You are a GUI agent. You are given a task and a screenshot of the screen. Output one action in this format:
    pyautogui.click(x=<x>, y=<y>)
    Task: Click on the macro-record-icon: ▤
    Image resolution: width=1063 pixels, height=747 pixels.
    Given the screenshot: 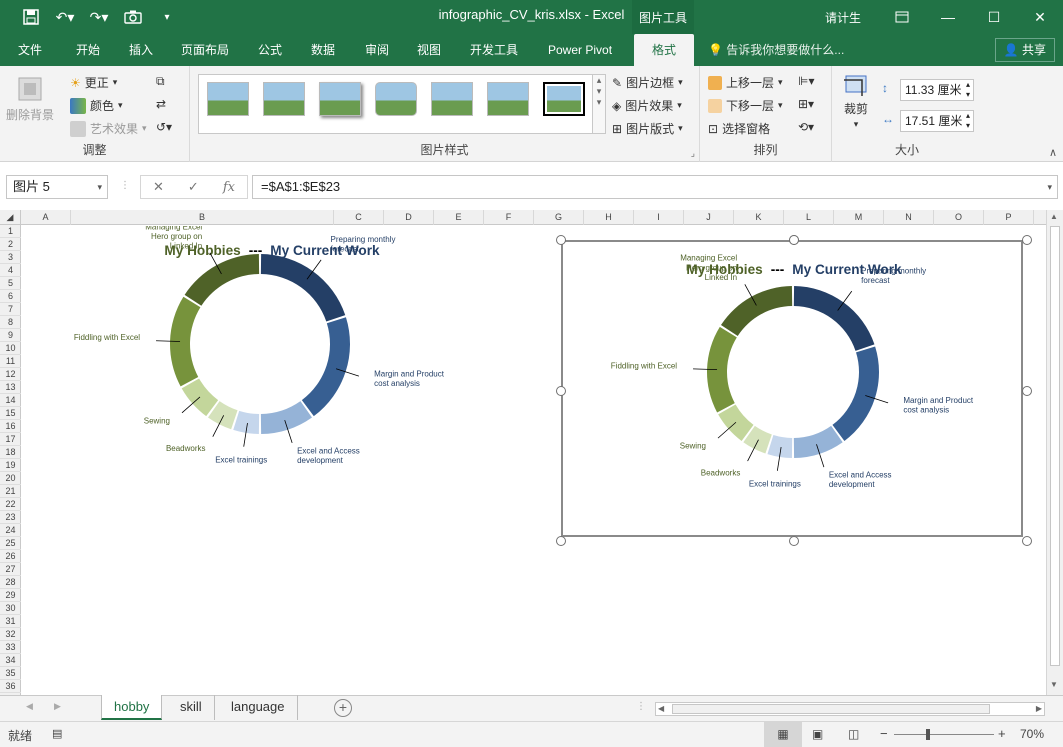 What is the action you would take?
    pyautogui.click(x=57, y=733)
    